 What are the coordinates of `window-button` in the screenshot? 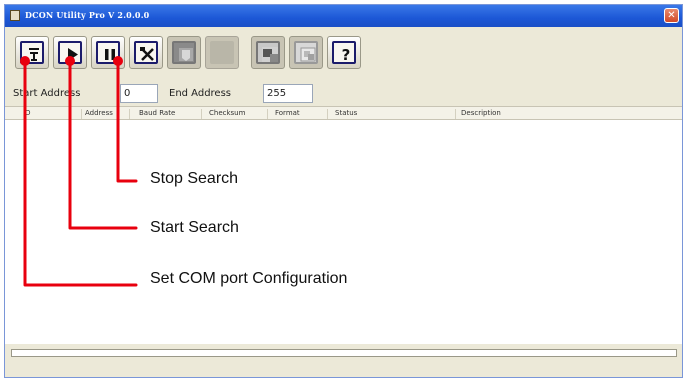 It's located at (306, 52).